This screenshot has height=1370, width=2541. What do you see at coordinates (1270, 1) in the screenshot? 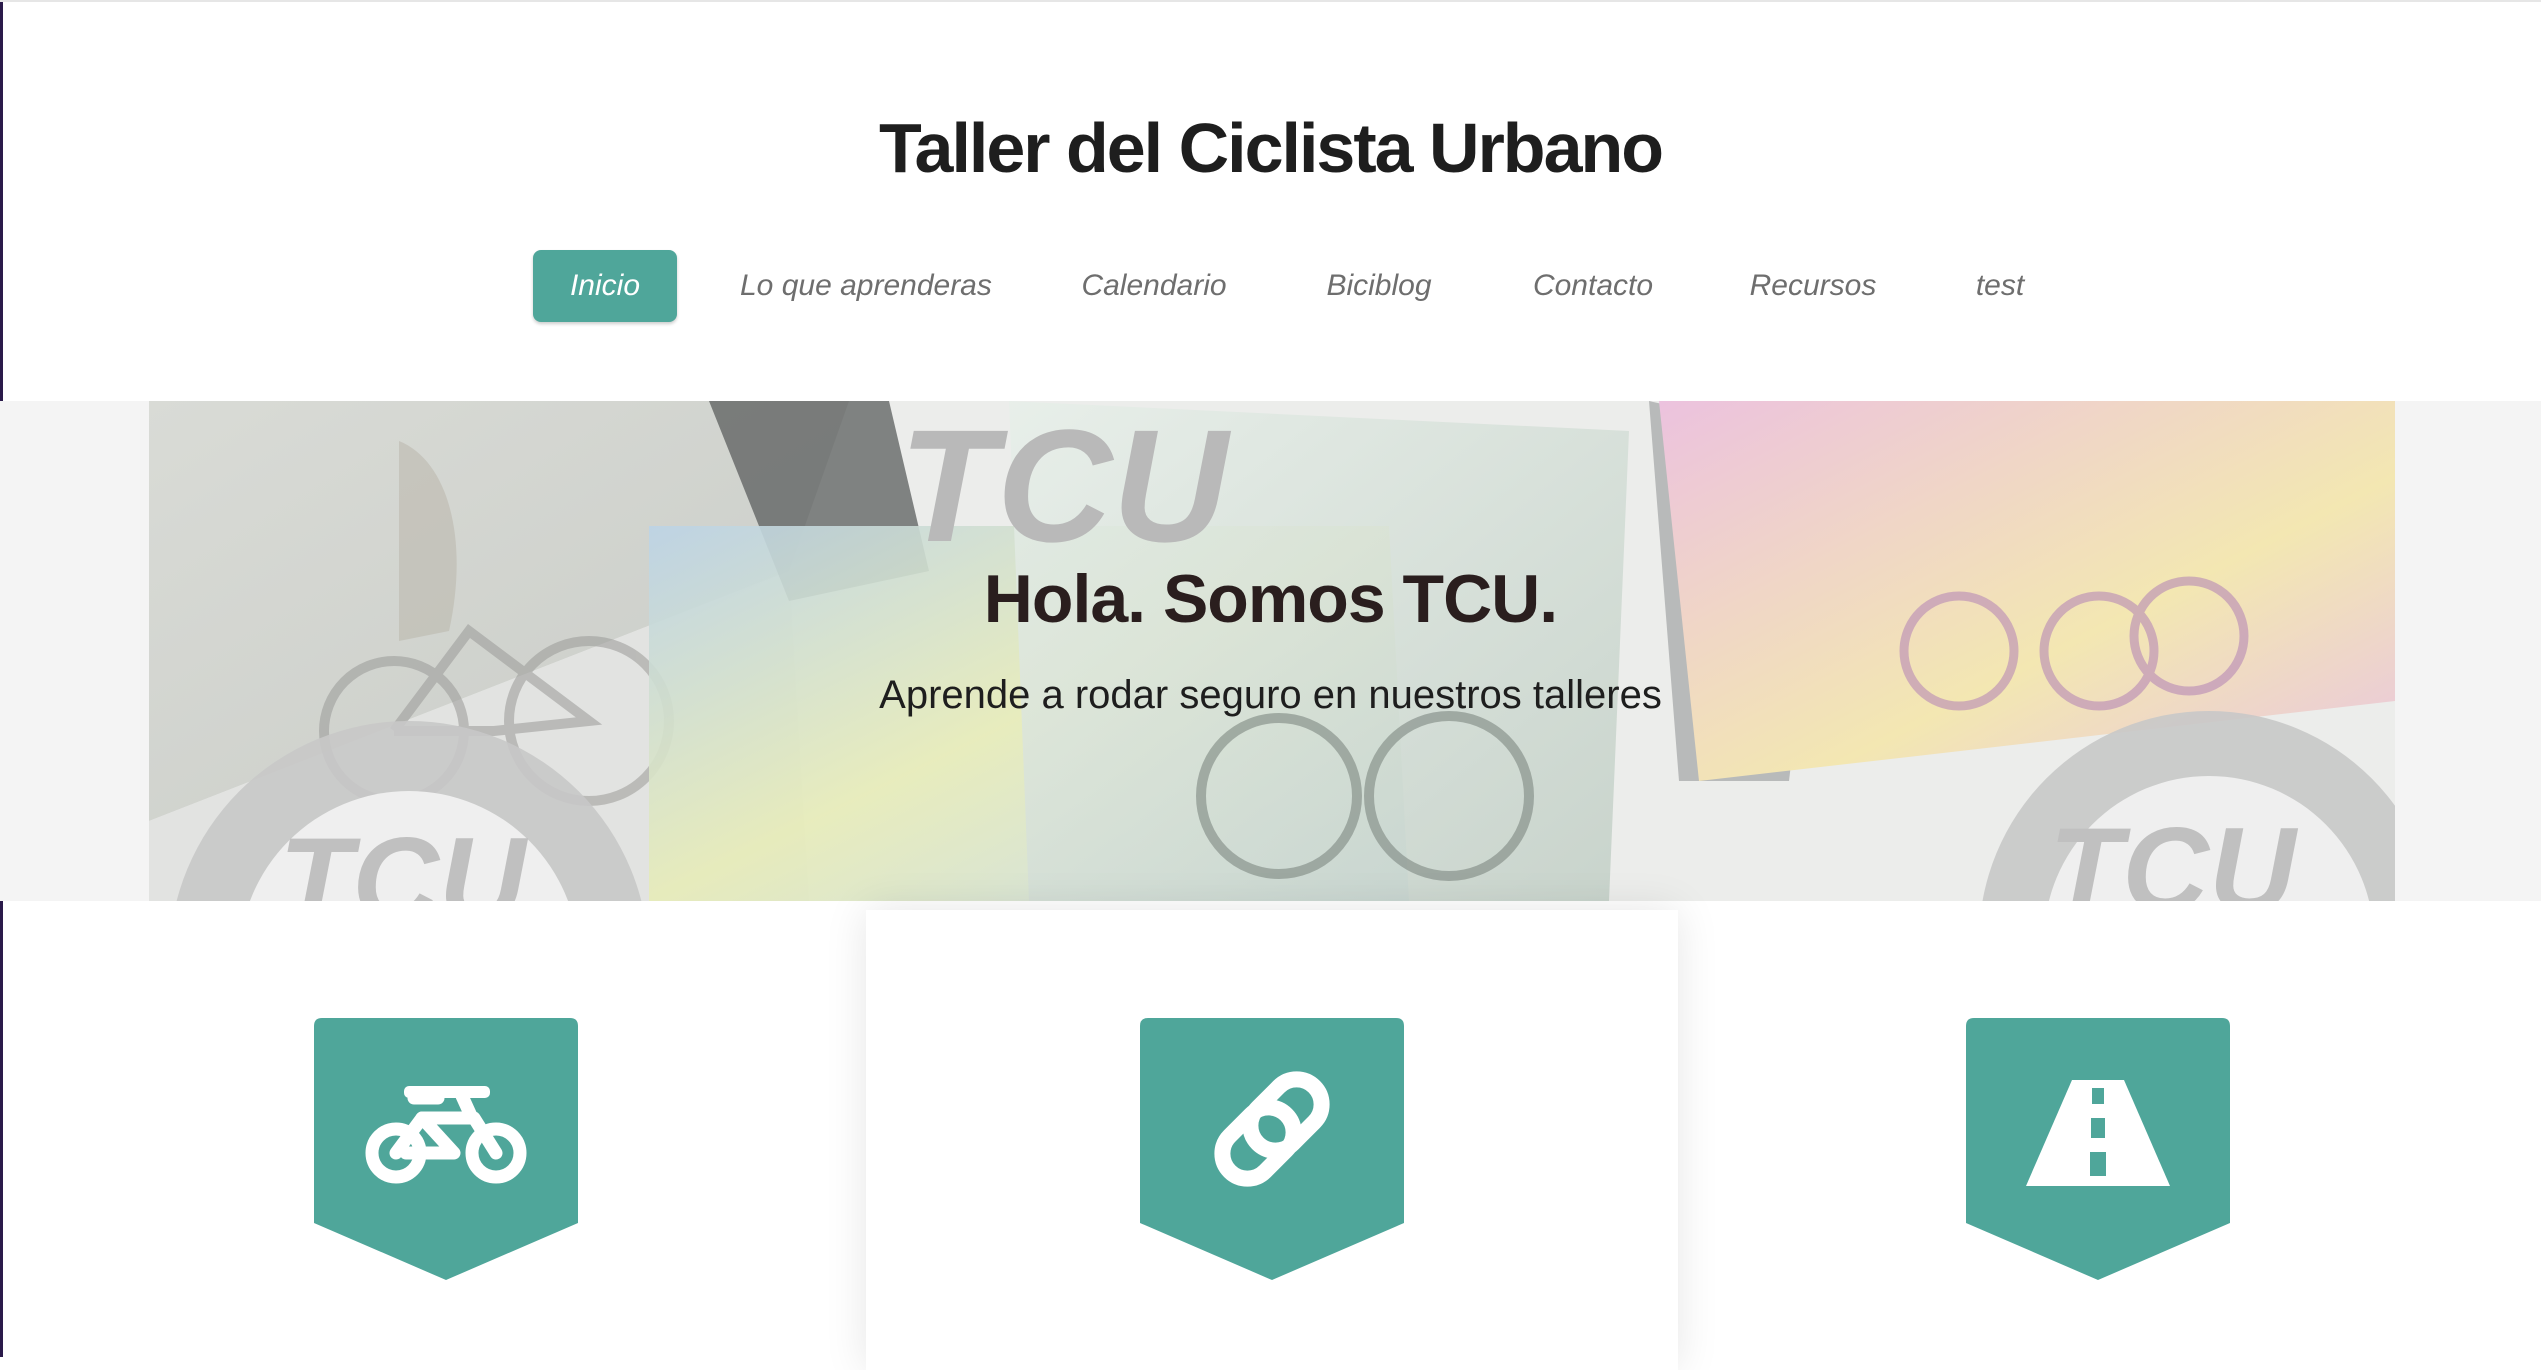
I see `window-top-edge` at bounding box center [1270, 1].